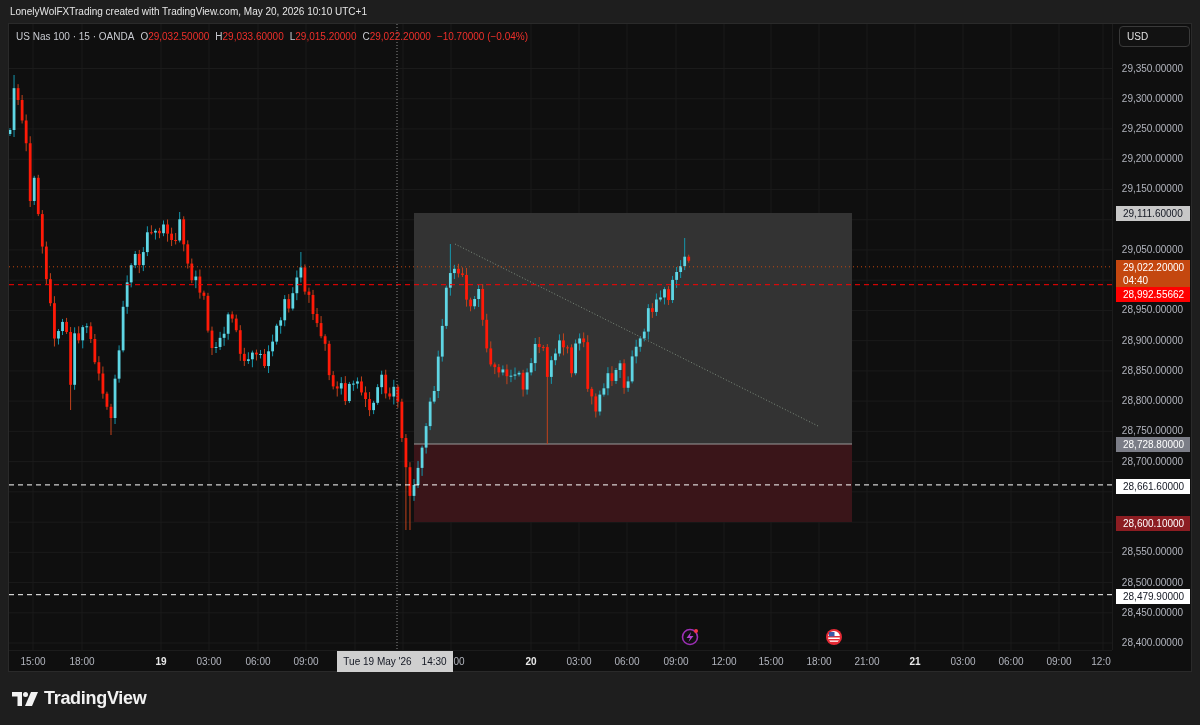  What do you see at coordinates (724, 662) in the screenshot?
I see `time-tick-label: 12:00` at bounding box center [724, 662].